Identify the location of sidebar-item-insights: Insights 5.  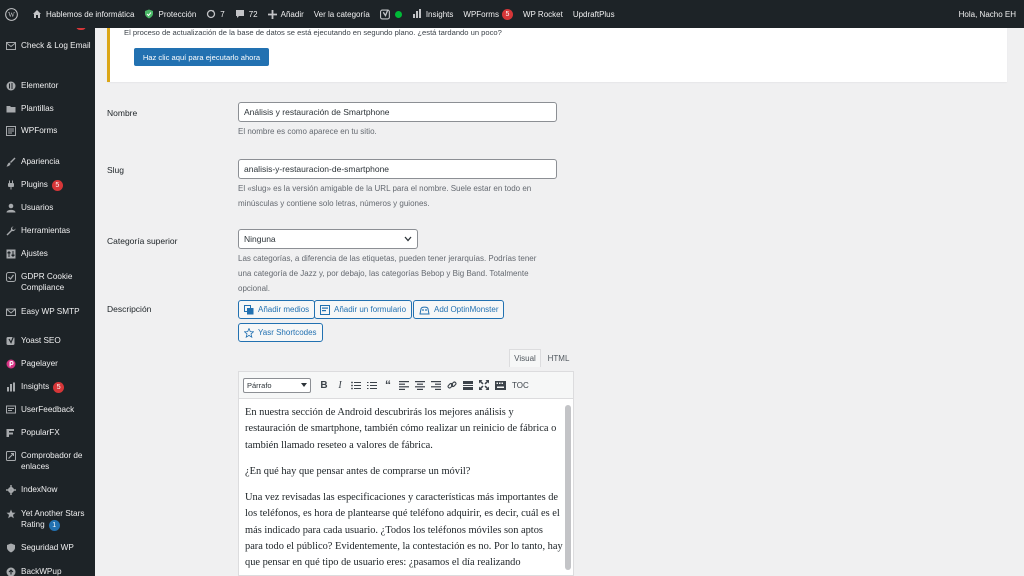
(47, 387).